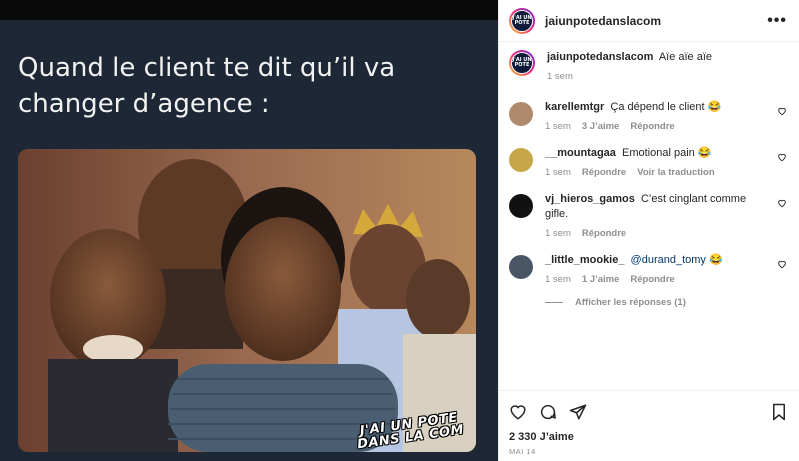  I want to click on caption-time: 1 sem, so click(560, 76).